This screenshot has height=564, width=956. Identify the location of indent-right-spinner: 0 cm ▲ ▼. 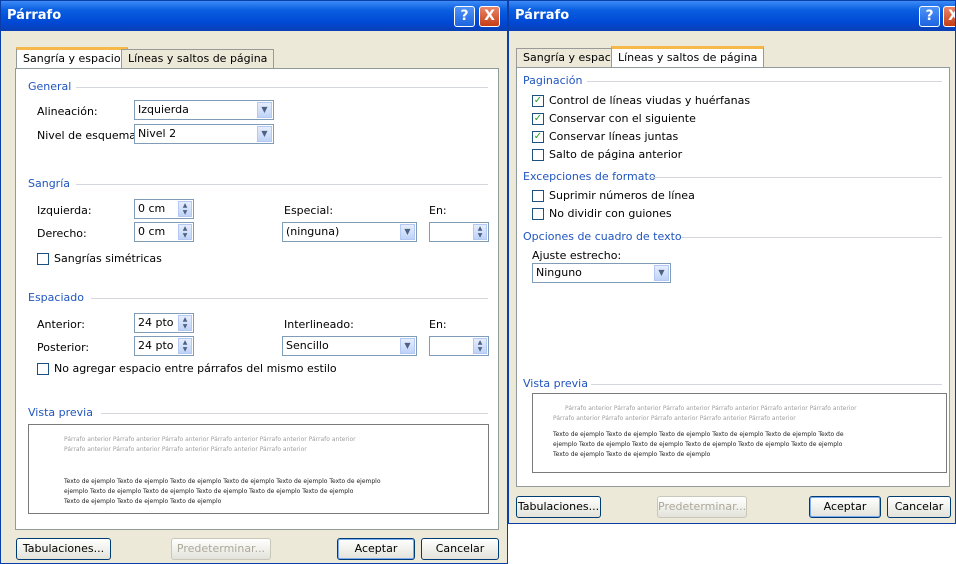
(164, 232).